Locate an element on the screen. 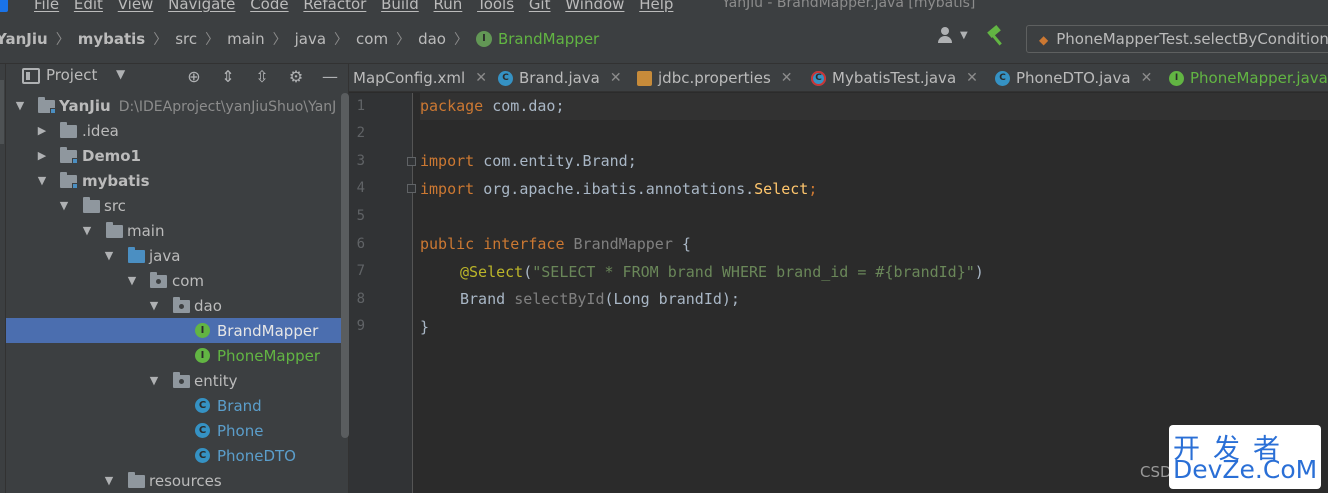 Image resolution: width=1328 pixels, height=493 pixels. test-class-icon: C is located at coordinates (818, 78).